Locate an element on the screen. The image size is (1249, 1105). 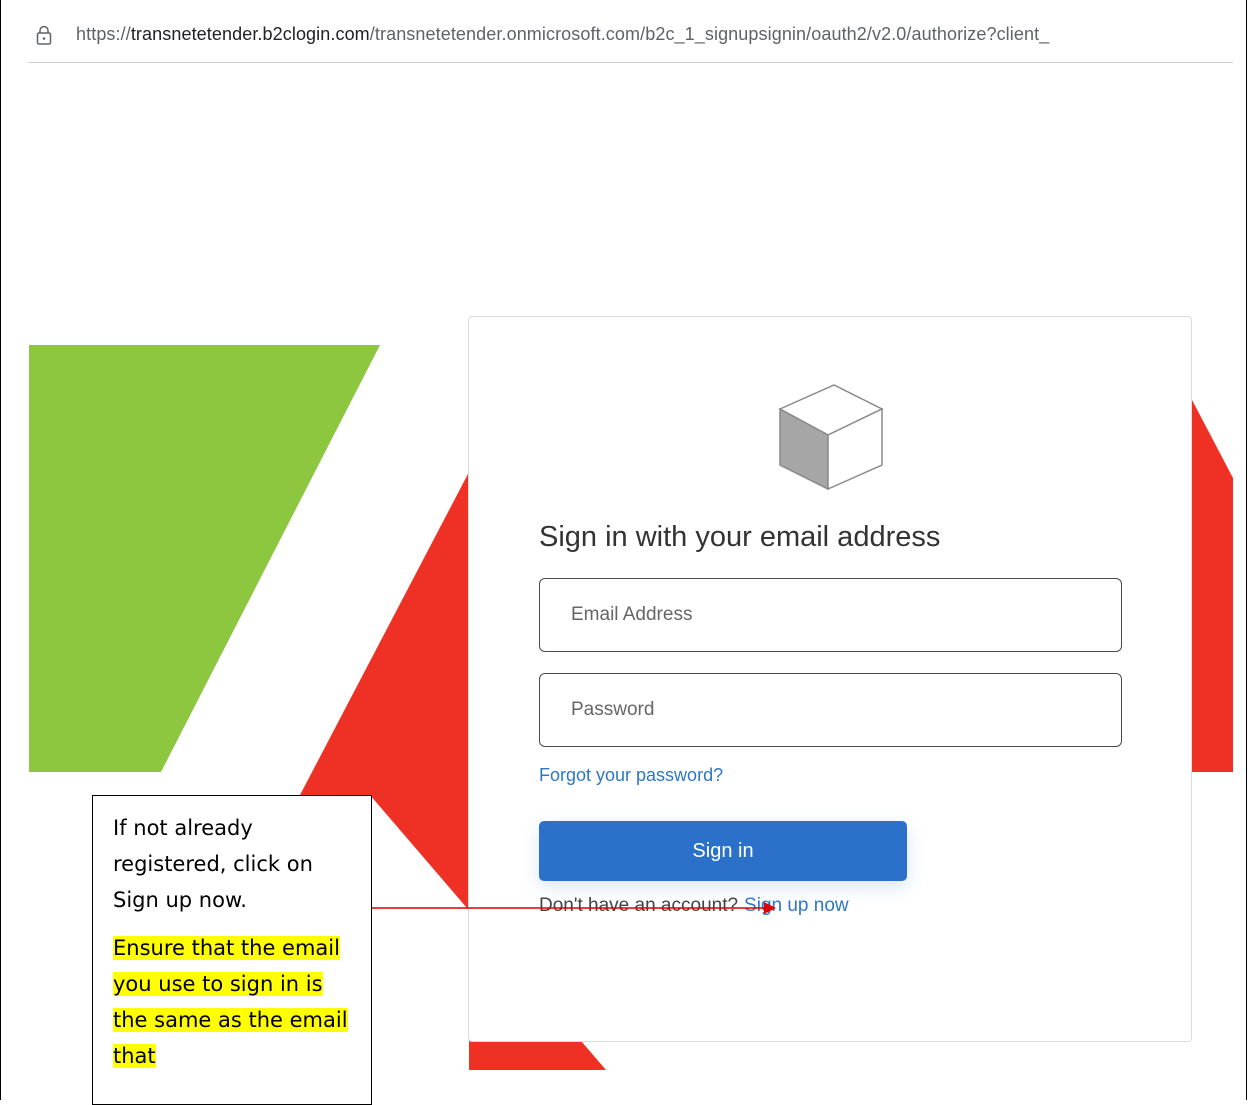
signup-prompt: Don't have an account? Sign up now is located at coordinates (694, 906).